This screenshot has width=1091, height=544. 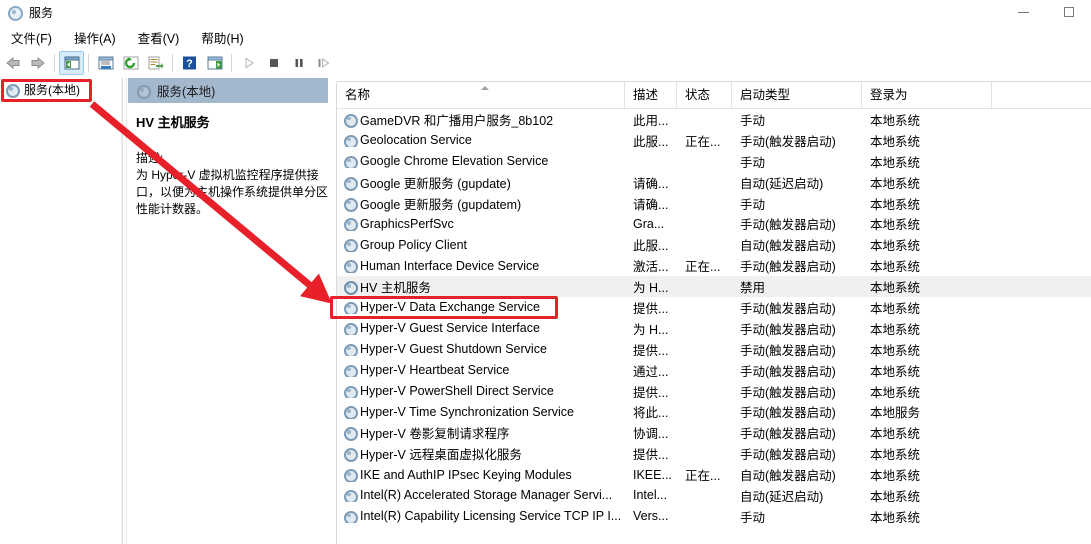 What do you see at coordinates (782, 183) in the screenshot?
I see `cell-startup-type: 自动(延迟启动)` at bounding box center [782, 183].